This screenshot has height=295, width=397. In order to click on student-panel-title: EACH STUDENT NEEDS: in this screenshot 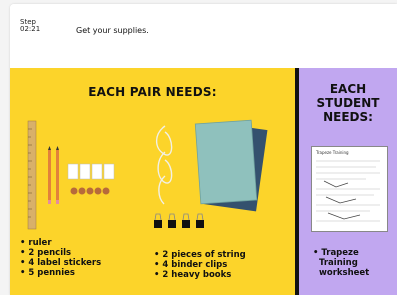, I will do `click(348, 103)`.